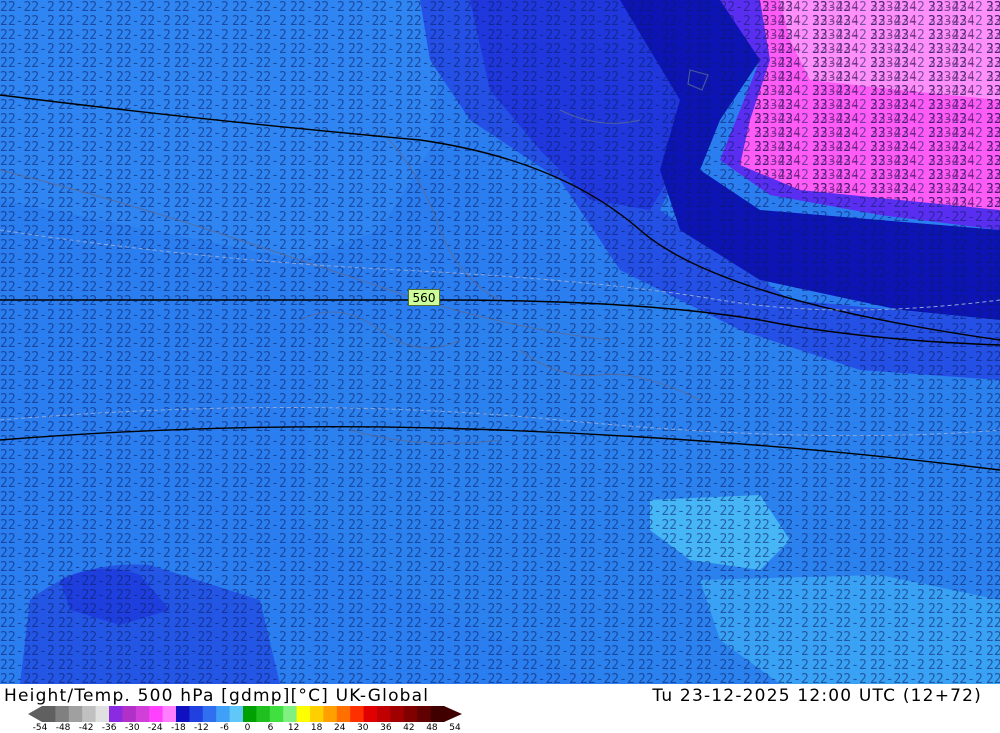 This screenshot has height=733, width=1000. What do you see at coordinates (316, 728) in the screenshot?
I see `legend-tick-label: 18` at bounding box center [316, 728].